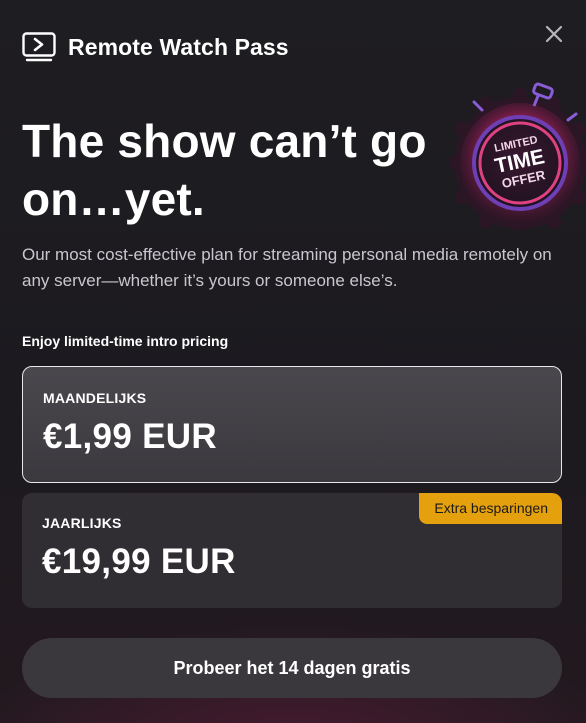  I want to click on page-headline: The show can’t go on…yet., so click(242, 170).